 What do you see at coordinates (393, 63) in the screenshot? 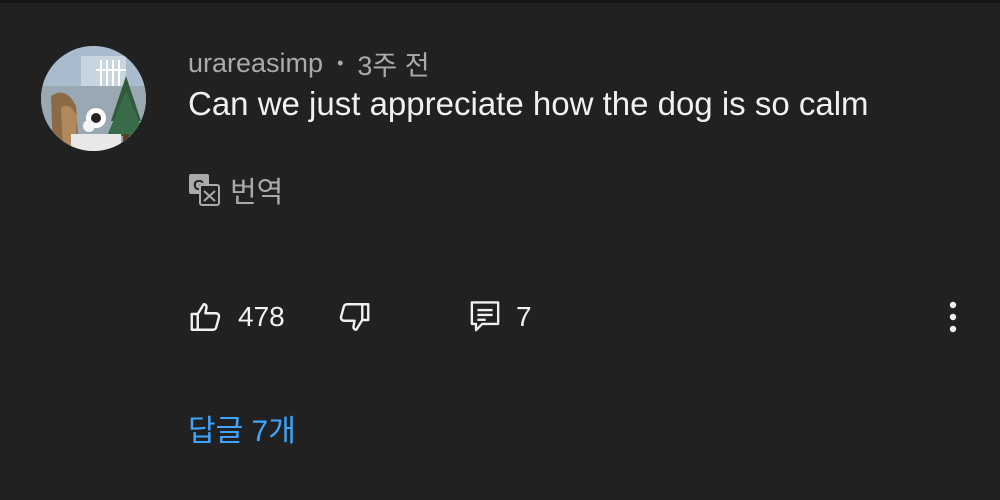
I see `comment-timestamp: 3주 전` at bounding box center [393, 63].